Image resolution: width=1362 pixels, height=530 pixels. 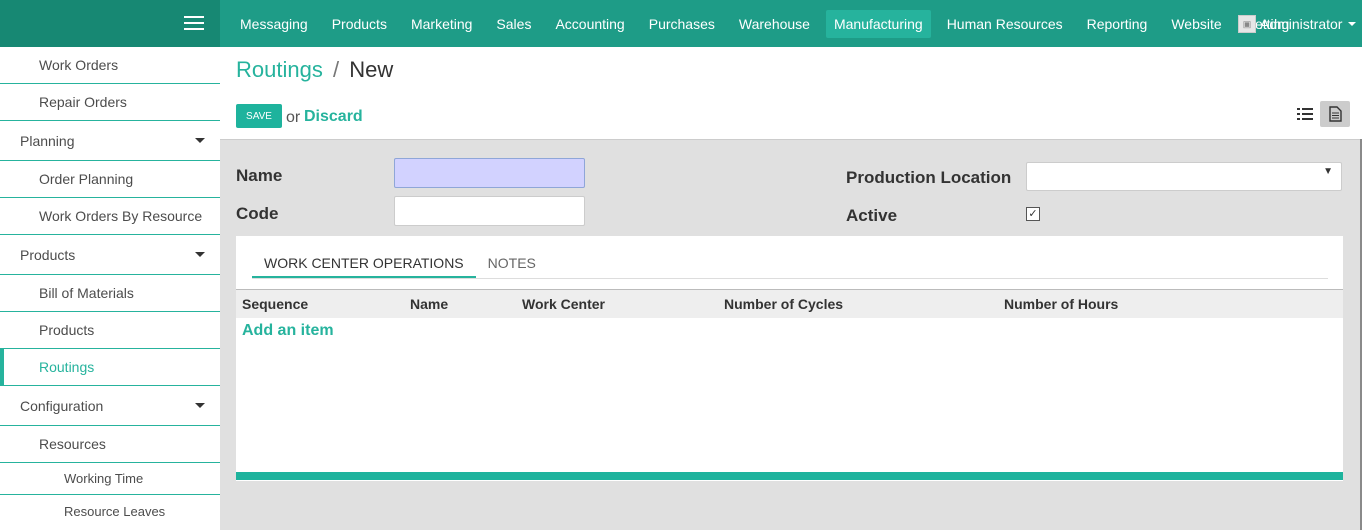 What do you see at coordinates (1305, 114) in the screenshot?
I see `list-view-icon` at bounding box center [1305, 114].